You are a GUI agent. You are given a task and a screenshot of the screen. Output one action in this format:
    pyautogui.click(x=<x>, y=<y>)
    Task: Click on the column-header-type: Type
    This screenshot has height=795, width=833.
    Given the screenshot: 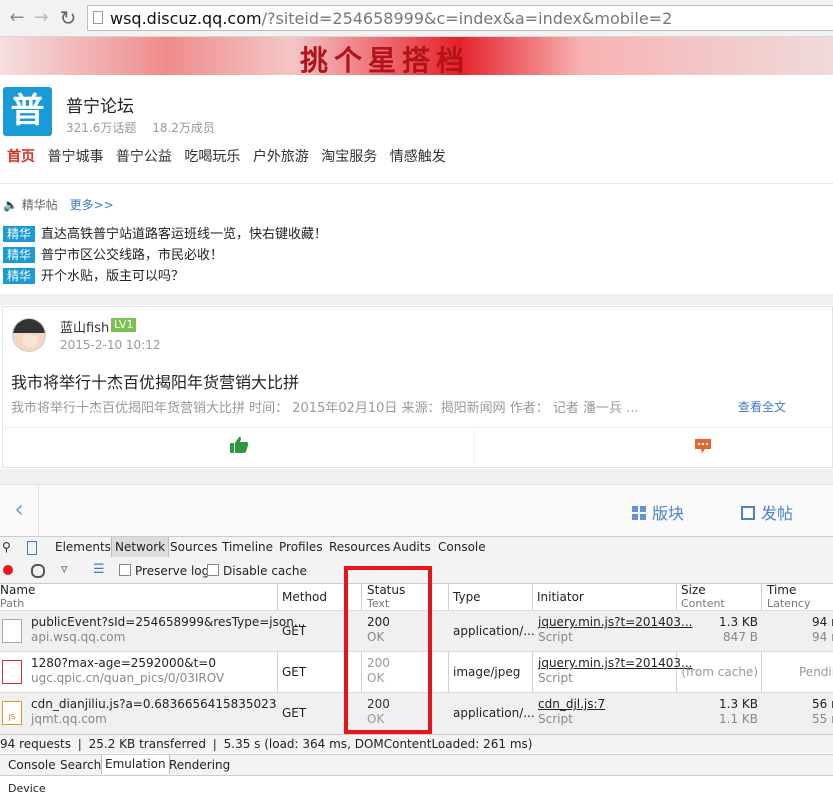 What is the action you would take?
    pyautogui.click(x=467, y=597)
    